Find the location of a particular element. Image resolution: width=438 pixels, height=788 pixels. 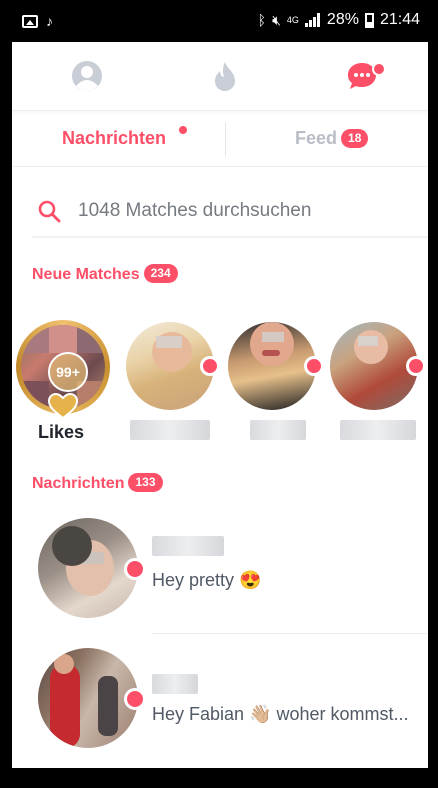

new-matches-title: Neue Matches is located at coordinates (86, 274).